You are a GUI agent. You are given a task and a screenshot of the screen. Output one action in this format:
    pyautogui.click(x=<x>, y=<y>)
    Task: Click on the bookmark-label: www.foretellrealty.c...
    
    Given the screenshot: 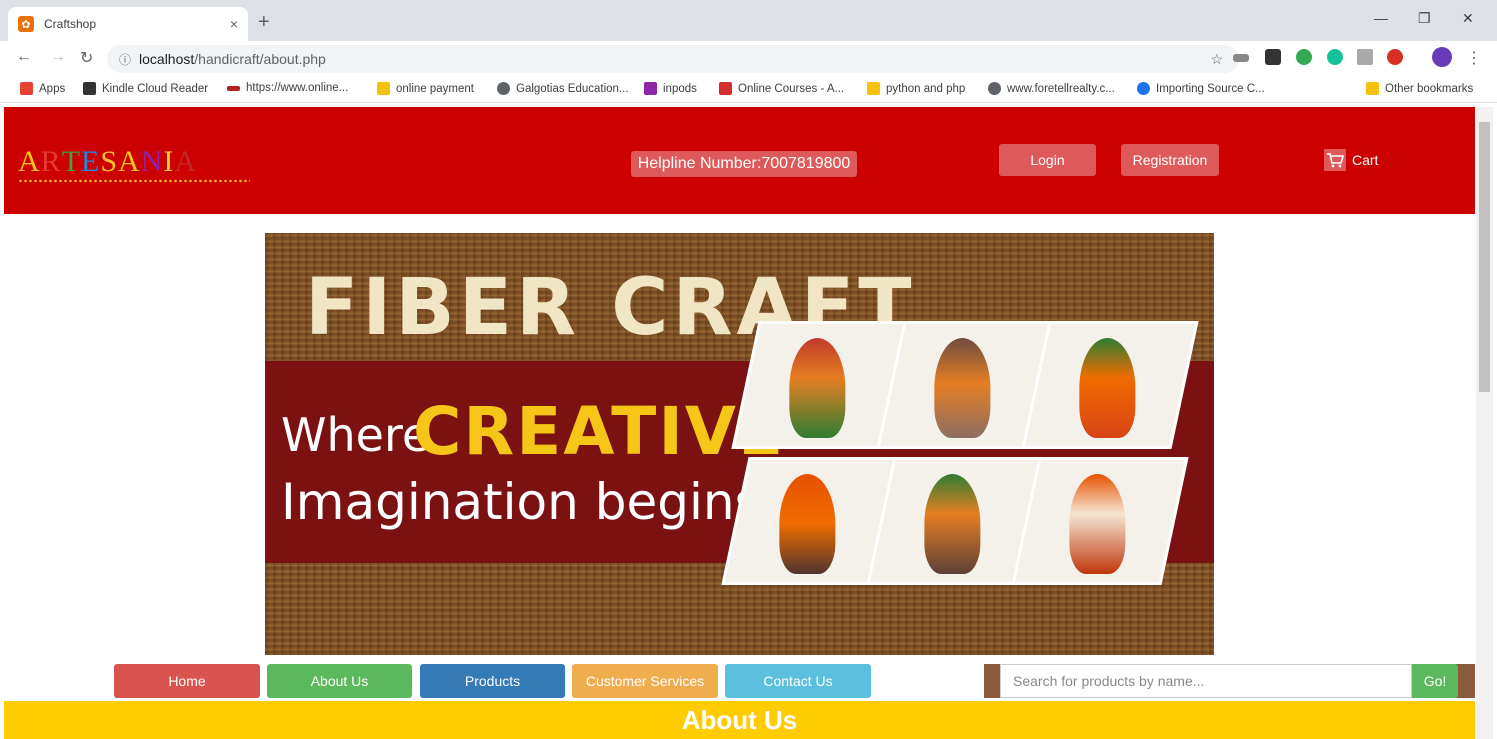 What is the action you would take?
    pyautogui.click(x=1061, y=88)
    